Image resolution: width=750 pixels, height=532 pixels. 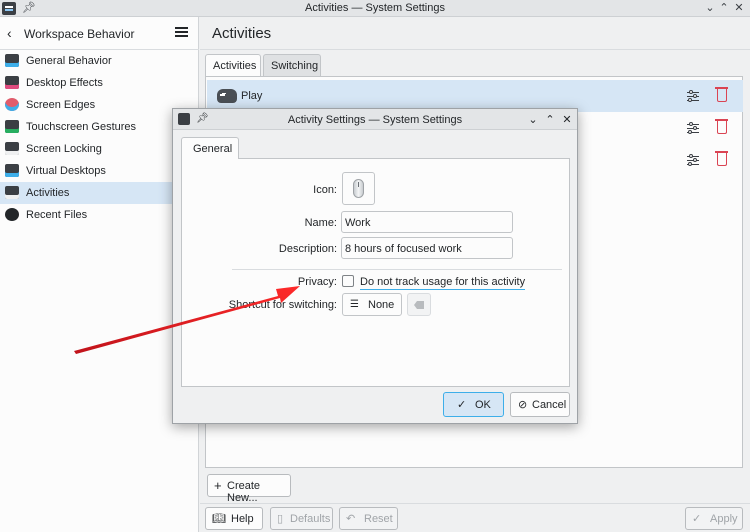 What do you see at coordinates (325, 190) in the screenshot?
I see `icon-label: Icon:` at bounding box center [325, 190].